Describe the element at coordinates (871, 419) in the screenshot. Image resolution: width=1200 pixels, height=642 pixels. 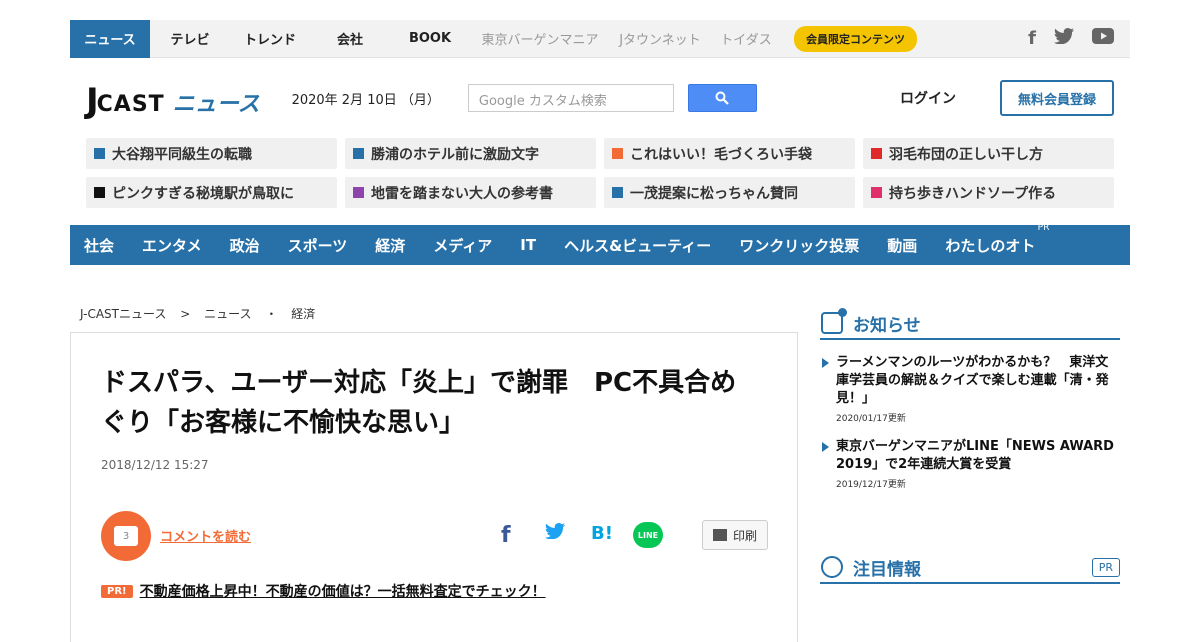
I see `notice-date: 2020/01/17更新` at that location.